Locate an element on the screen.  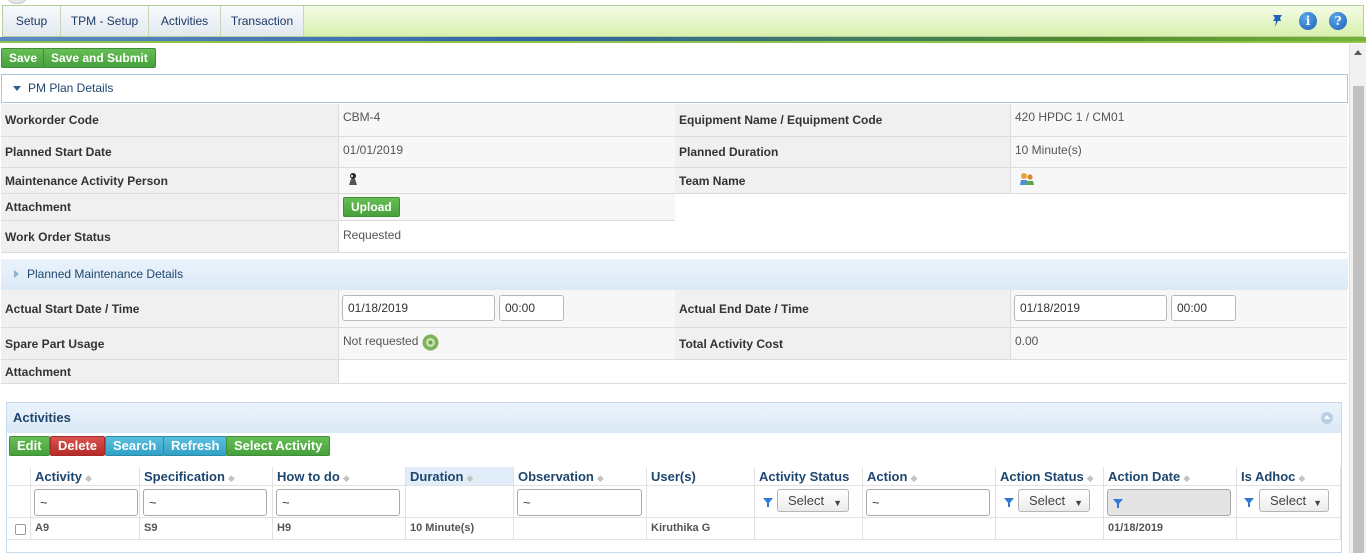
equipment-value: 420 HPDC 1 / CM01 is located at coordinates (1070, 117).